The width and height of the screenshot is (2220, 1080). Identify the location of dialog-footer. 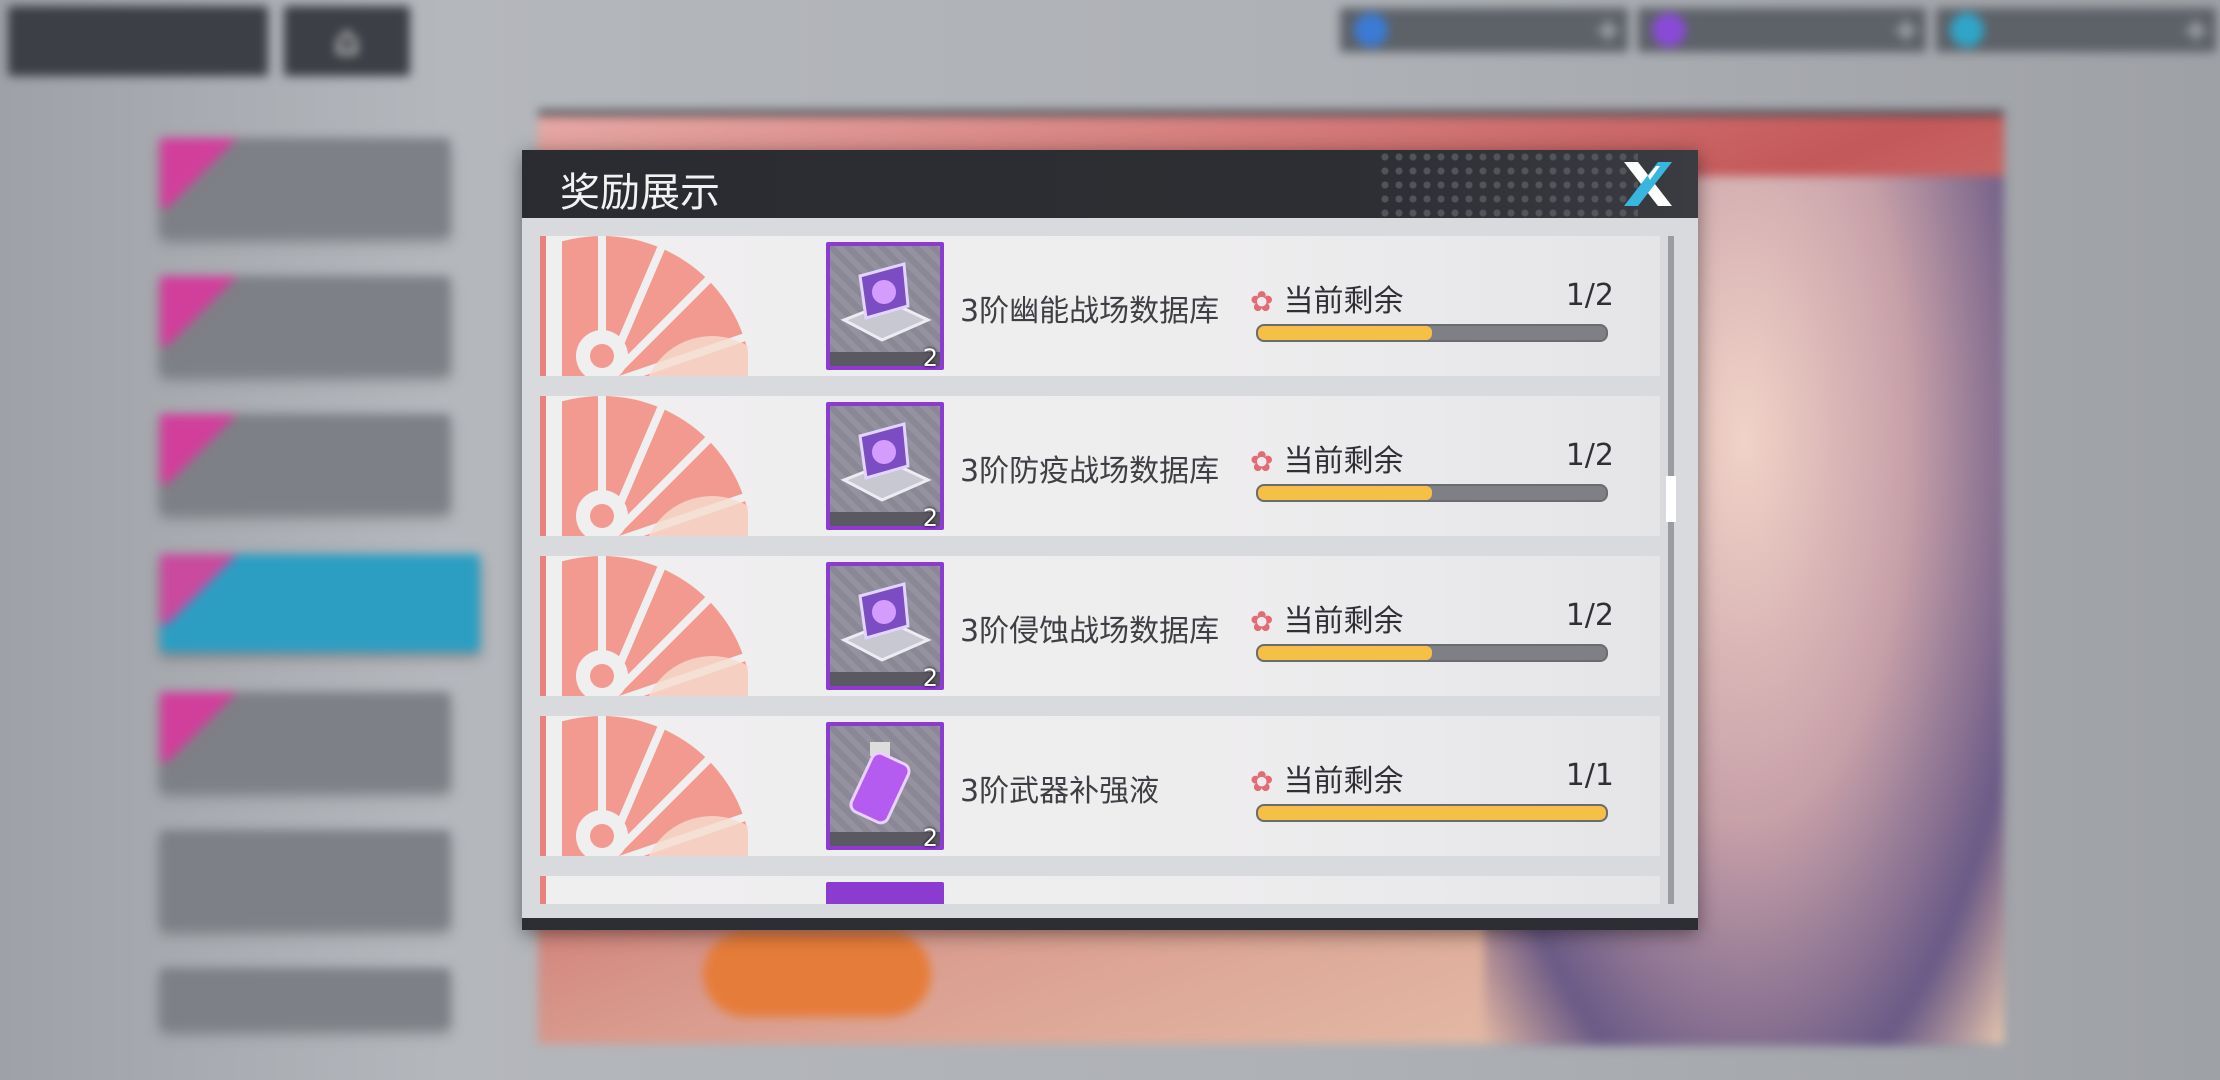
(1110, 924).